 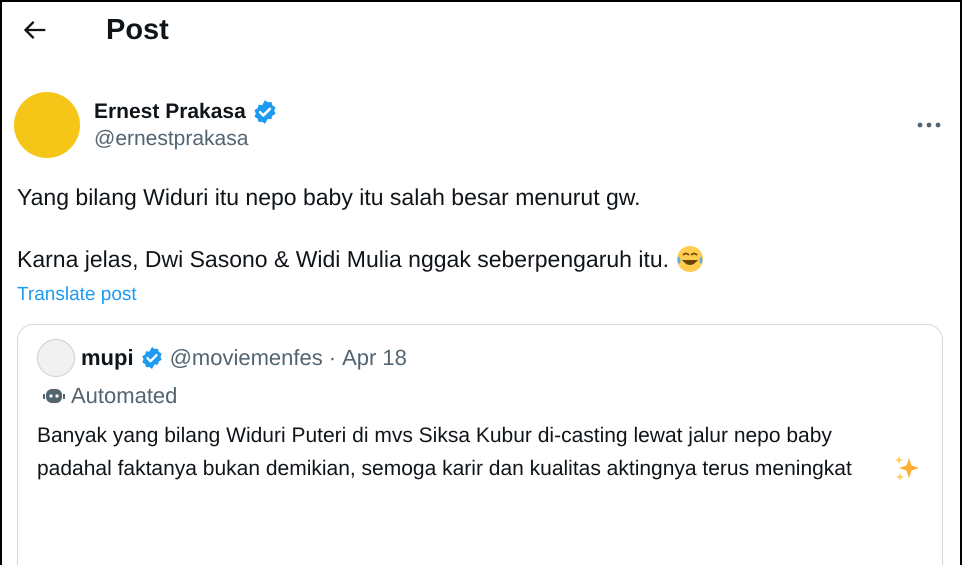 I want to click on quoted-avatar, so click(x=56, y=358).